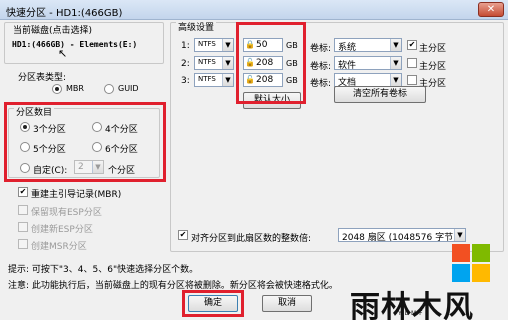  I want to click on row-2-size-value: 208, so click(265, 63).